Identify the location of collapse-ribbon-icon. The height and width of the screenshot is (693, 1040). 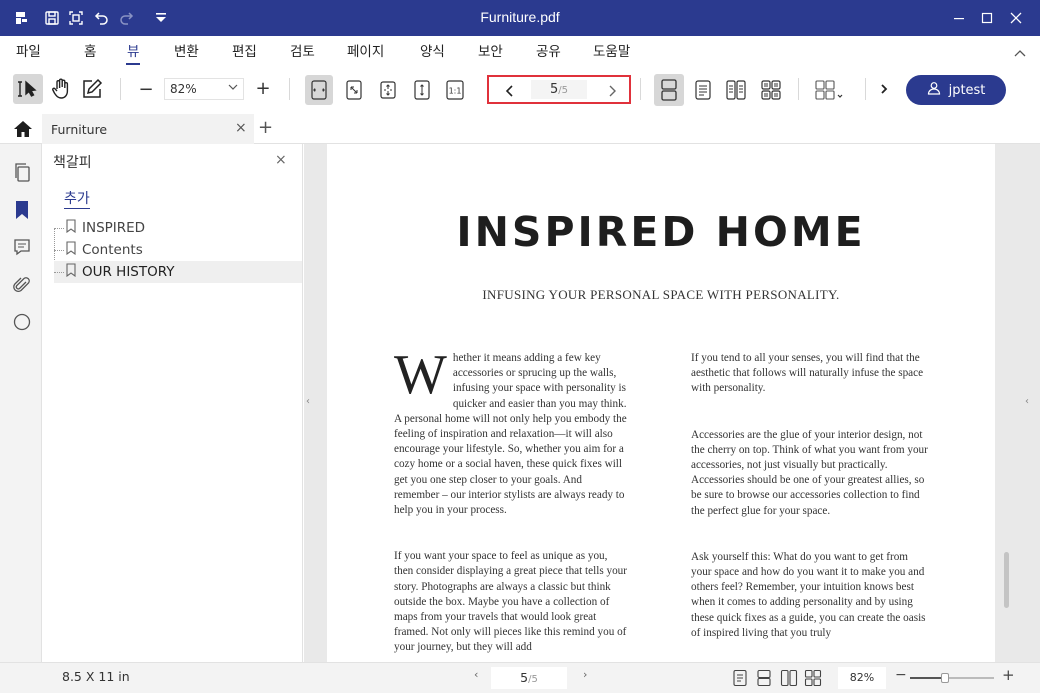
(1020, 53).